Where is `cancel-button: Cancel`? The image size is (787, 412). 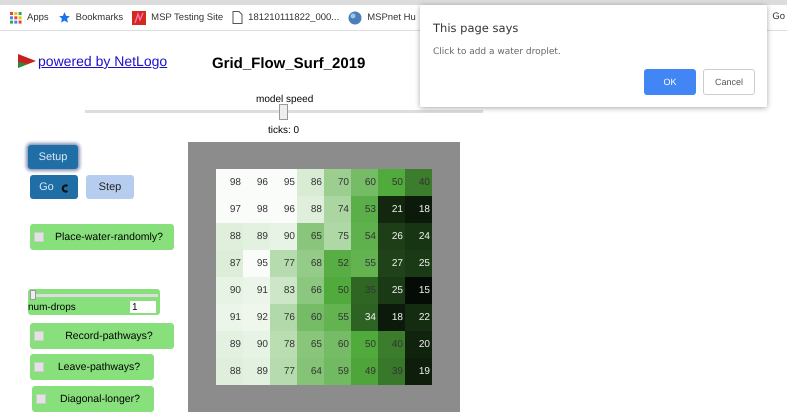
cancel-button: Cancel is located at coordinates (729, 82).